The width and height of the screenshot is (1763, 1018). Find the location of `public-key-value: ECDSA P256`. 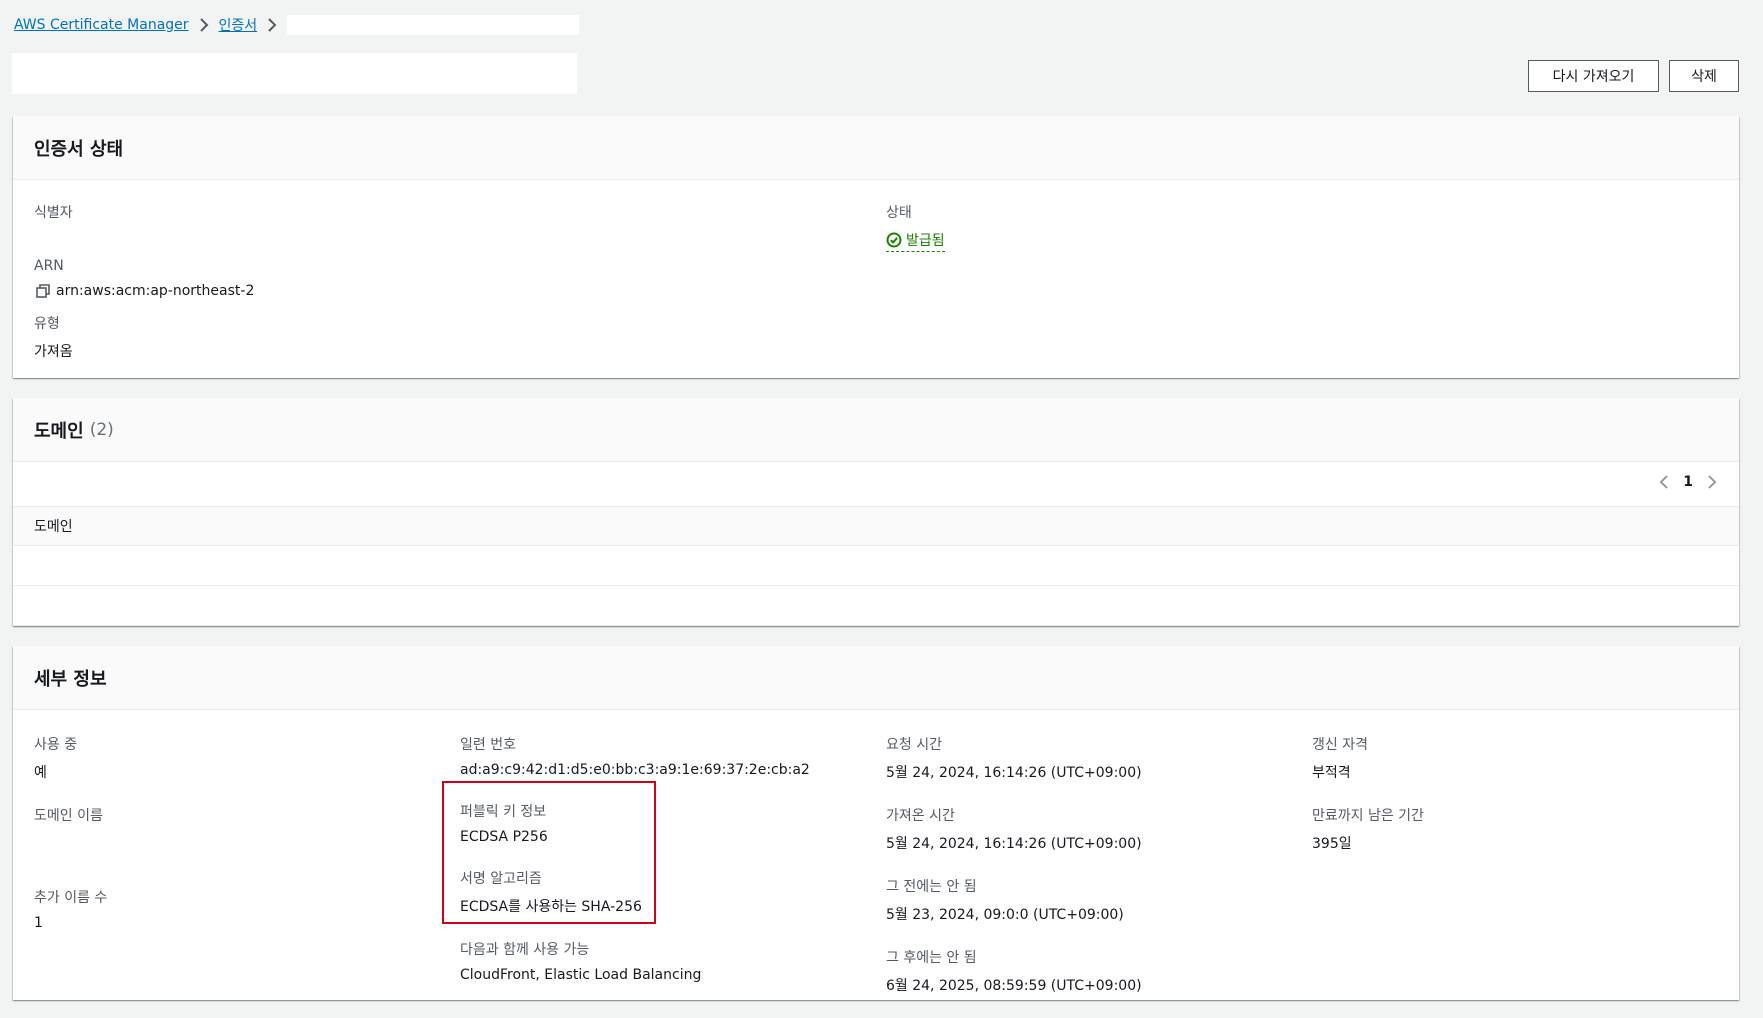

public-key-value: ECDSA P256 is located at coordinates (504, 837).